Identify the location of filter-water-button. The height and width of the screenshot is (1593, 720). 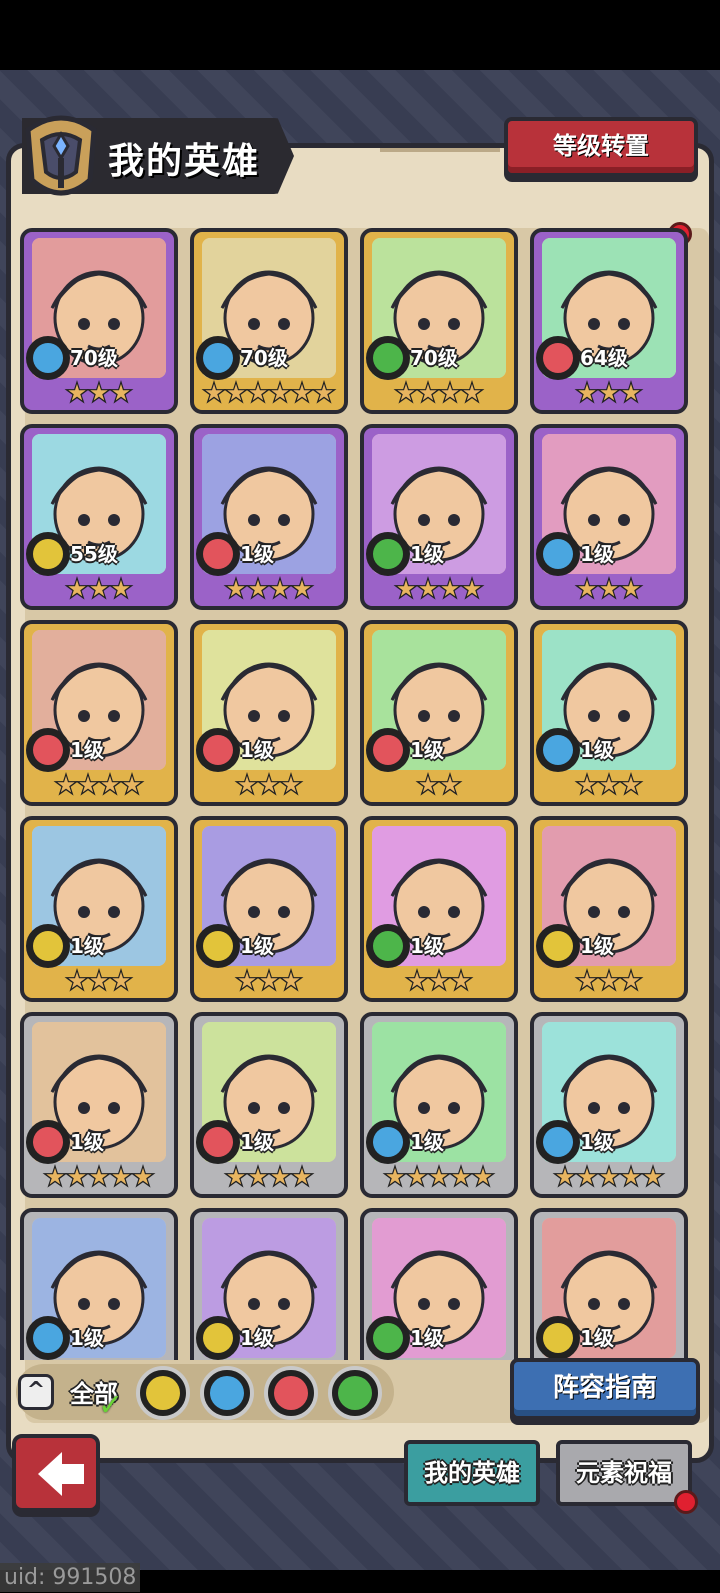
(227, 1393).